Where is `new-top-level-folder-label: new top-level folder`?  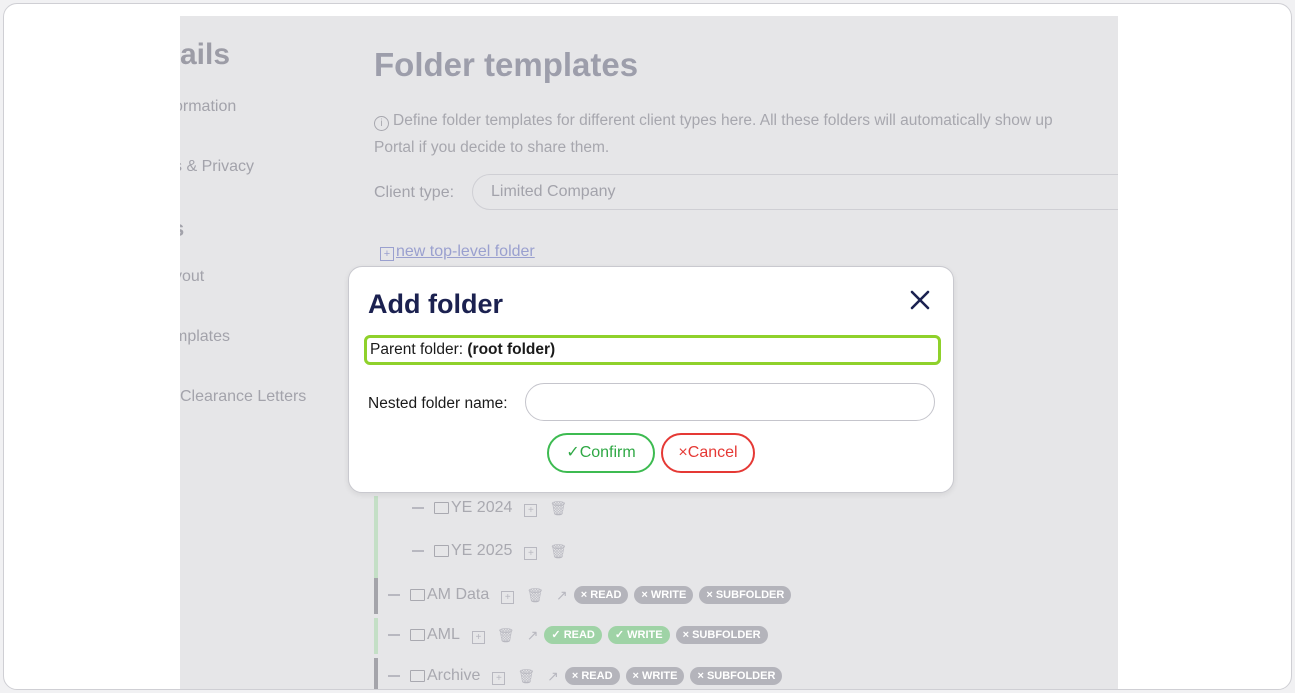
new-top-level-folder-label: new top-level folder is located at coordinates (465, 251).